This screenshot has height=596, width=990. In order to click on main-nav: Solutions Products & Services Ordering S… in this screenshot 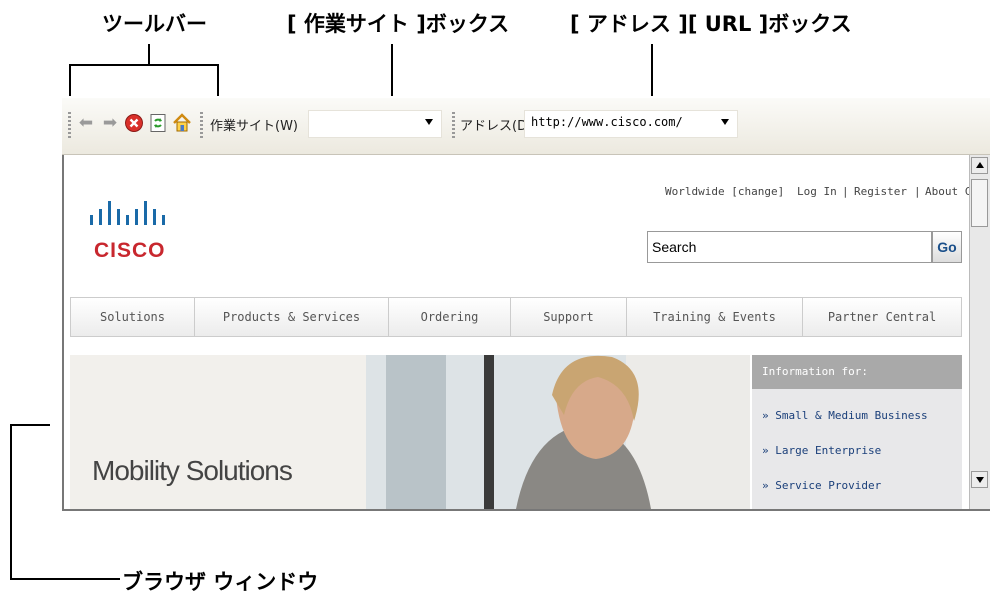, I will do `click(516, 317)`.